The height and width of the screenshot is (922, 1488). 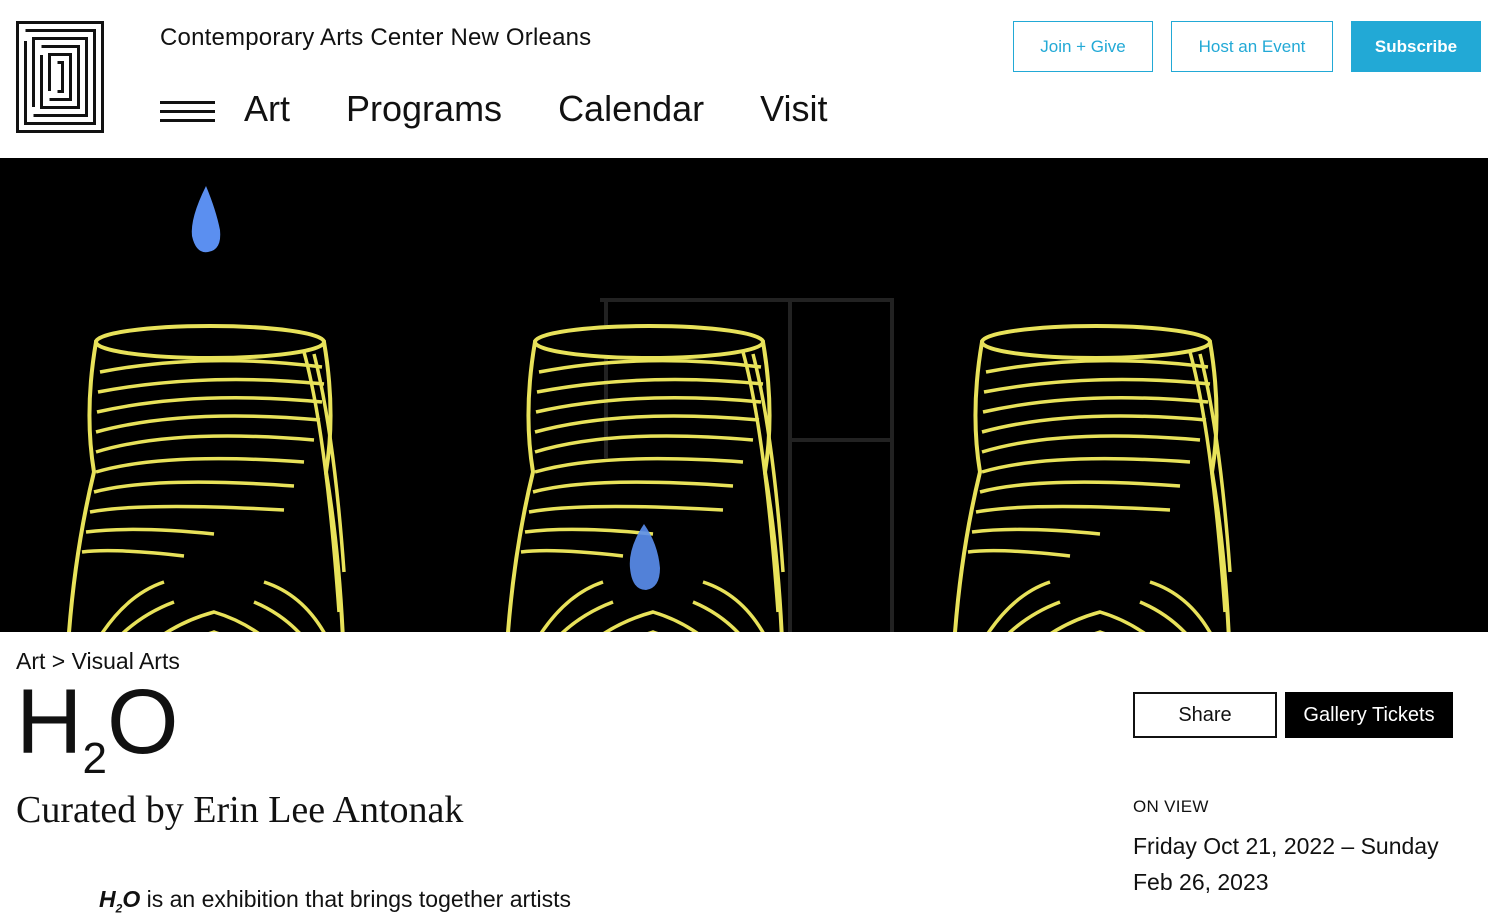 I want to click on intro-h: H, so click(x=107, y=899).